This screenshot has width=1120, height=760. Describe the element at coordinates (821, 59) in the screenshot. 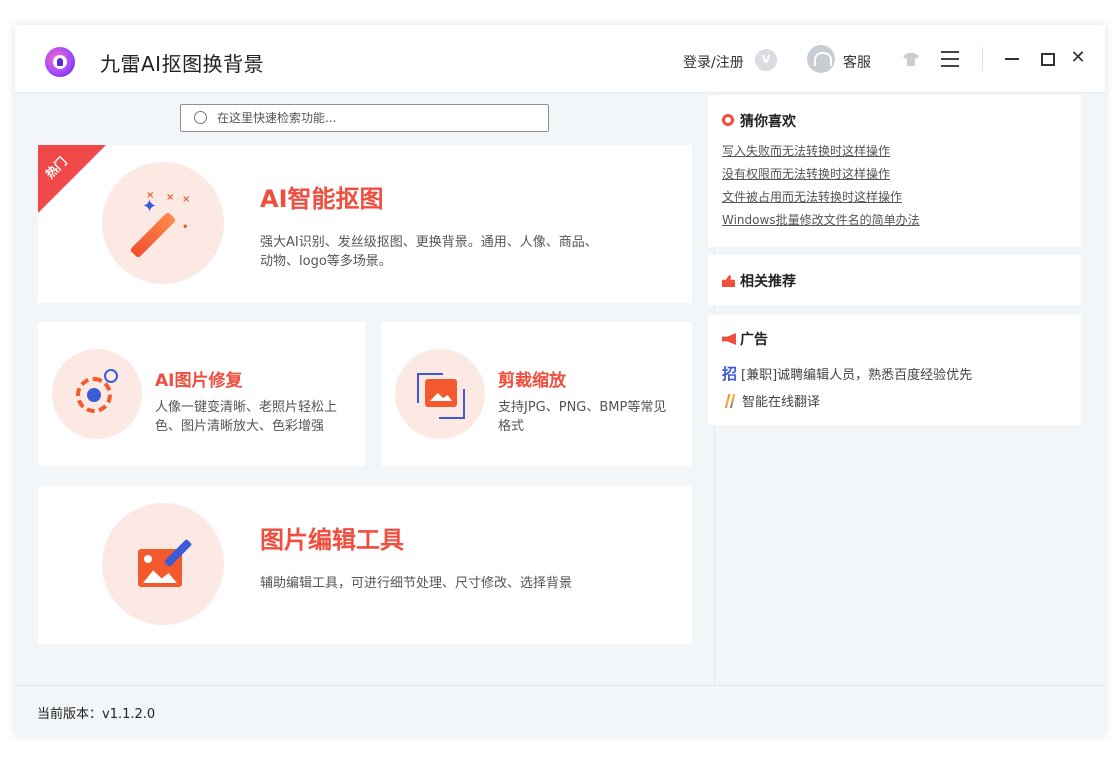

I see `headset-icon` at that location.